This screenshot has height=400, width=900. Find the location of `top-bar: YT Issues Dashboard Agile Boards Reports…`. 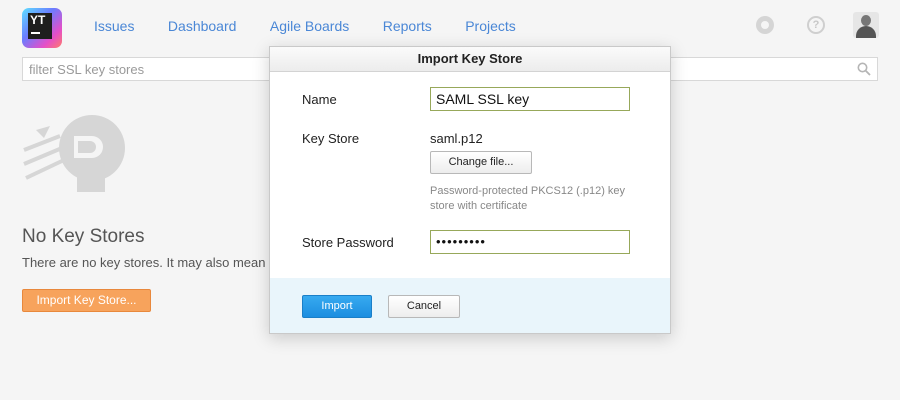

top-bar: YT Issues Dashboard Agile Boards Reports… is located at coordinates (450, 26).